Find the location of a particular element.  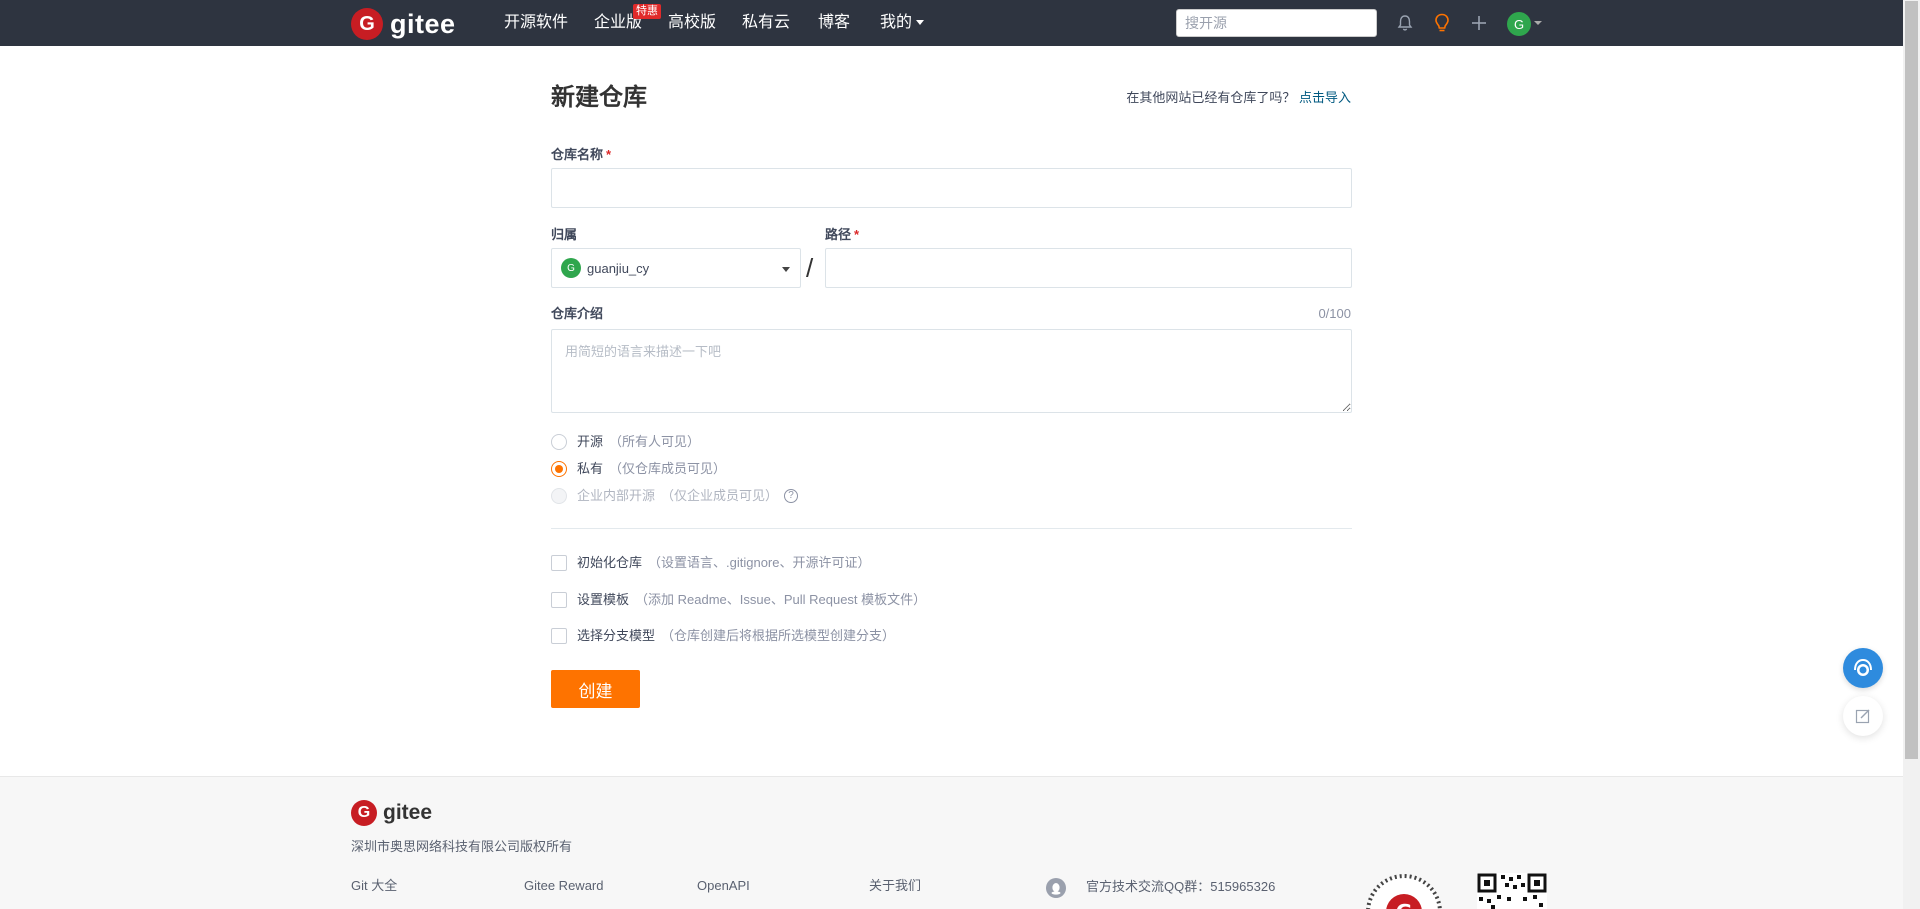

top-navbar: G gitee 开源软件 企业版 特惠 高校版 私有云 博客 我的 G is located at coordinates (951, 23).